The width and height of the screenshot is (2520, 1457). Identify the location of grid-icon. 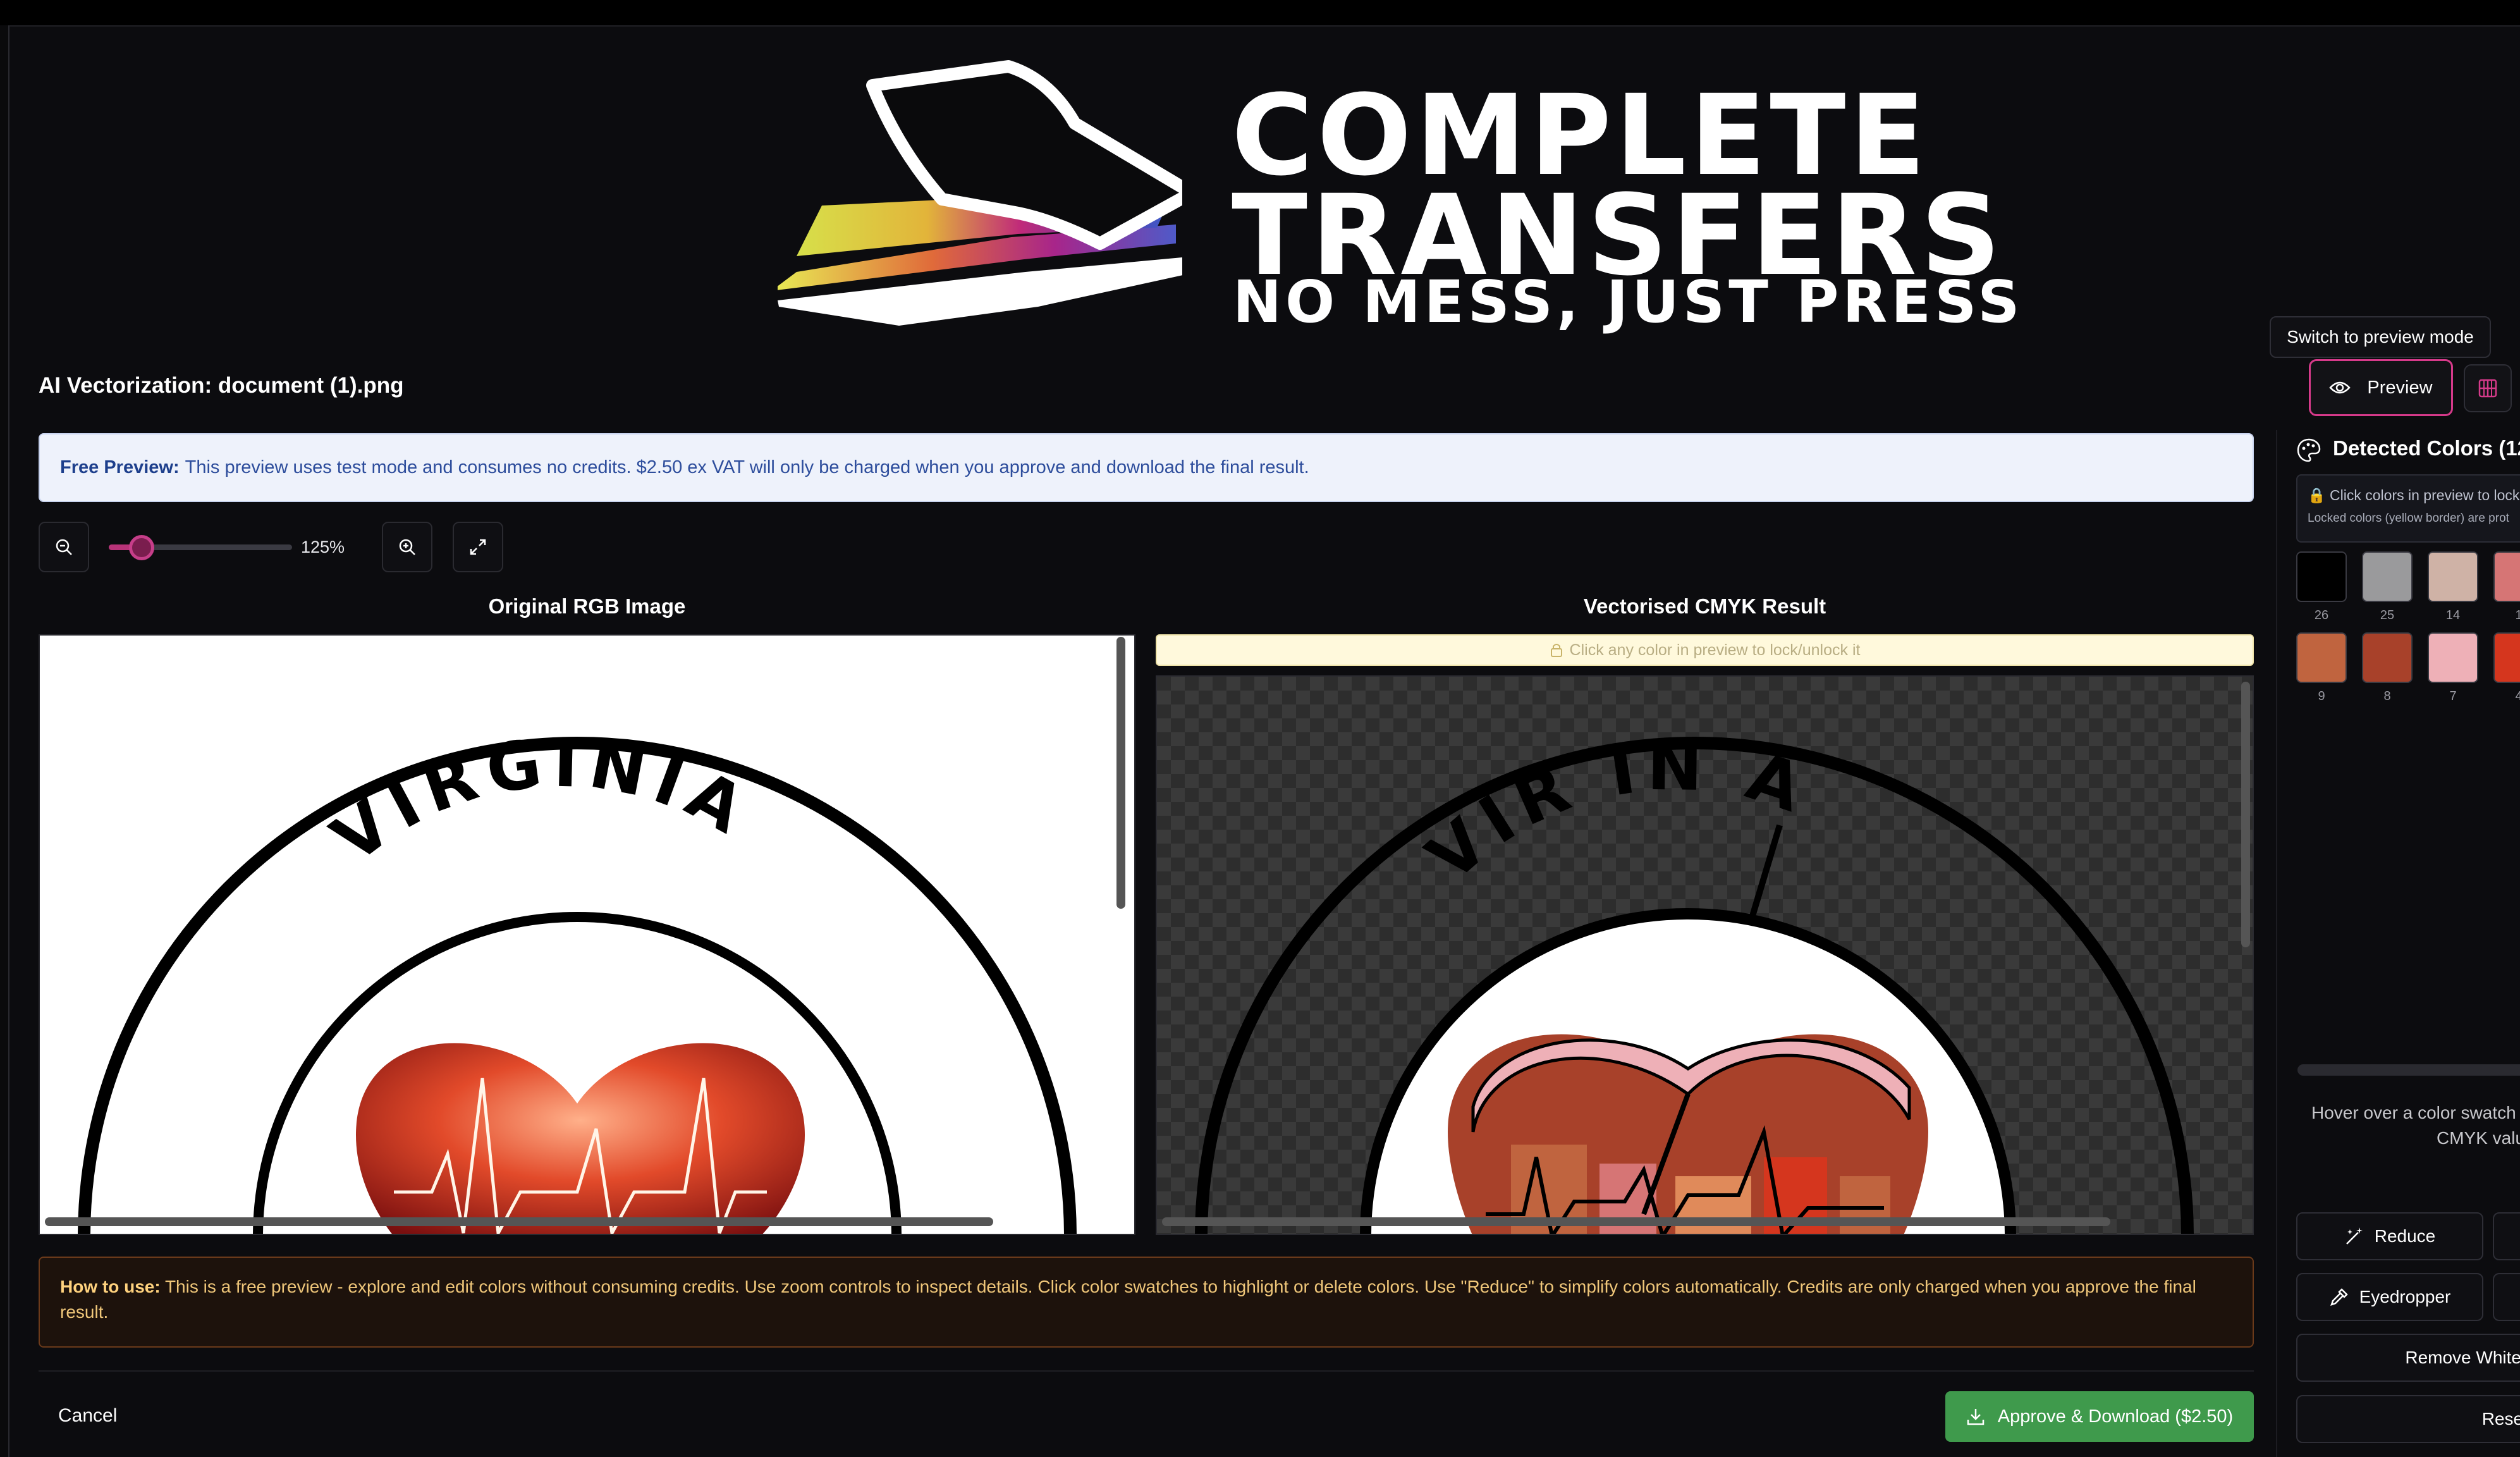
(2487, 388).